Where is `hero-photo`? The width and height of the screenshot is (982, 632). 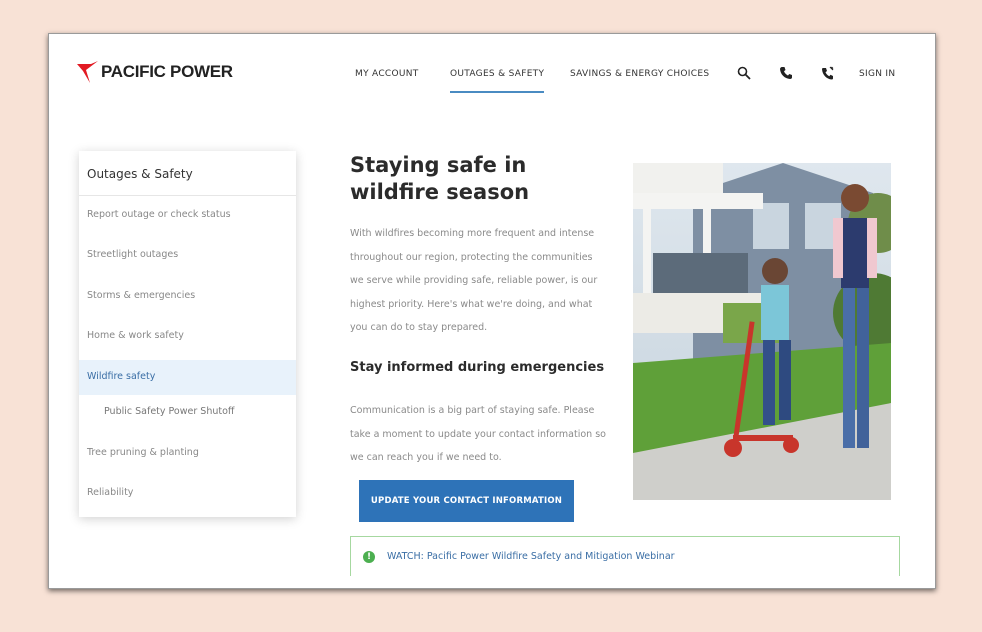 hero-photo is located at coordinates (762, 331).